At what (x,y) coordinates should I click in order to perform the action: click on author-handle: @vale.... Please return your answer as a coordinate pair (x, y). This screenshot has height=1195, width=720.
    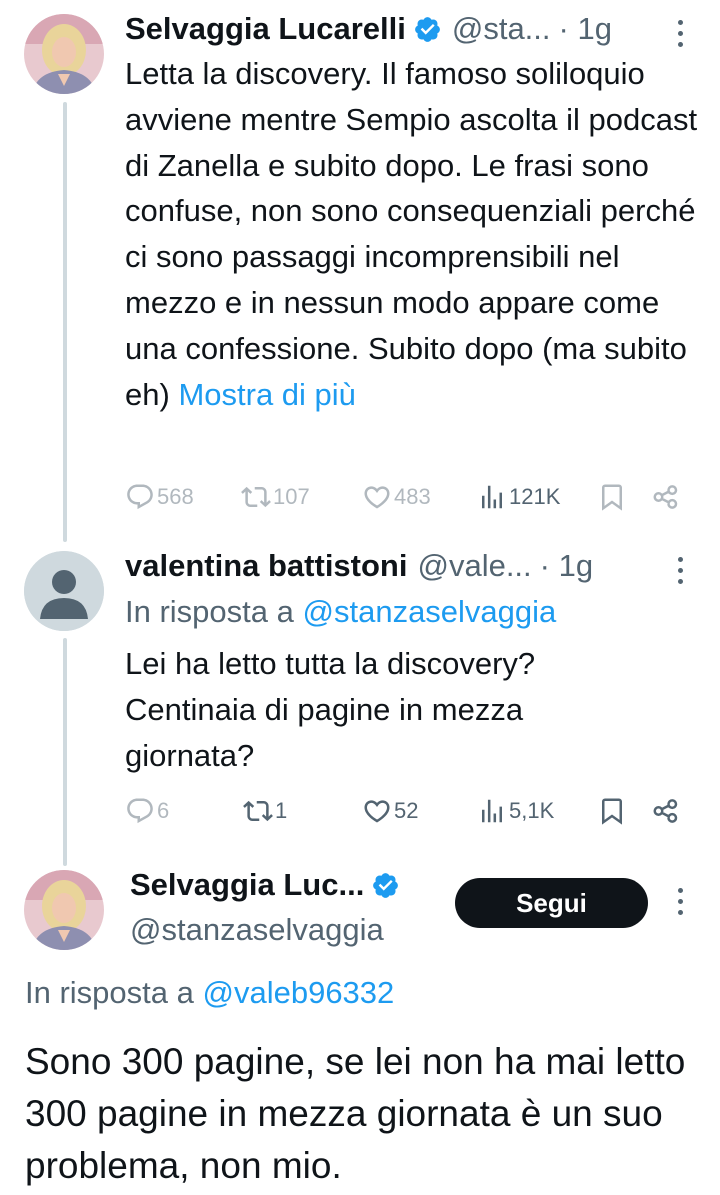
    Looking at the image, I should click on (474, 566).